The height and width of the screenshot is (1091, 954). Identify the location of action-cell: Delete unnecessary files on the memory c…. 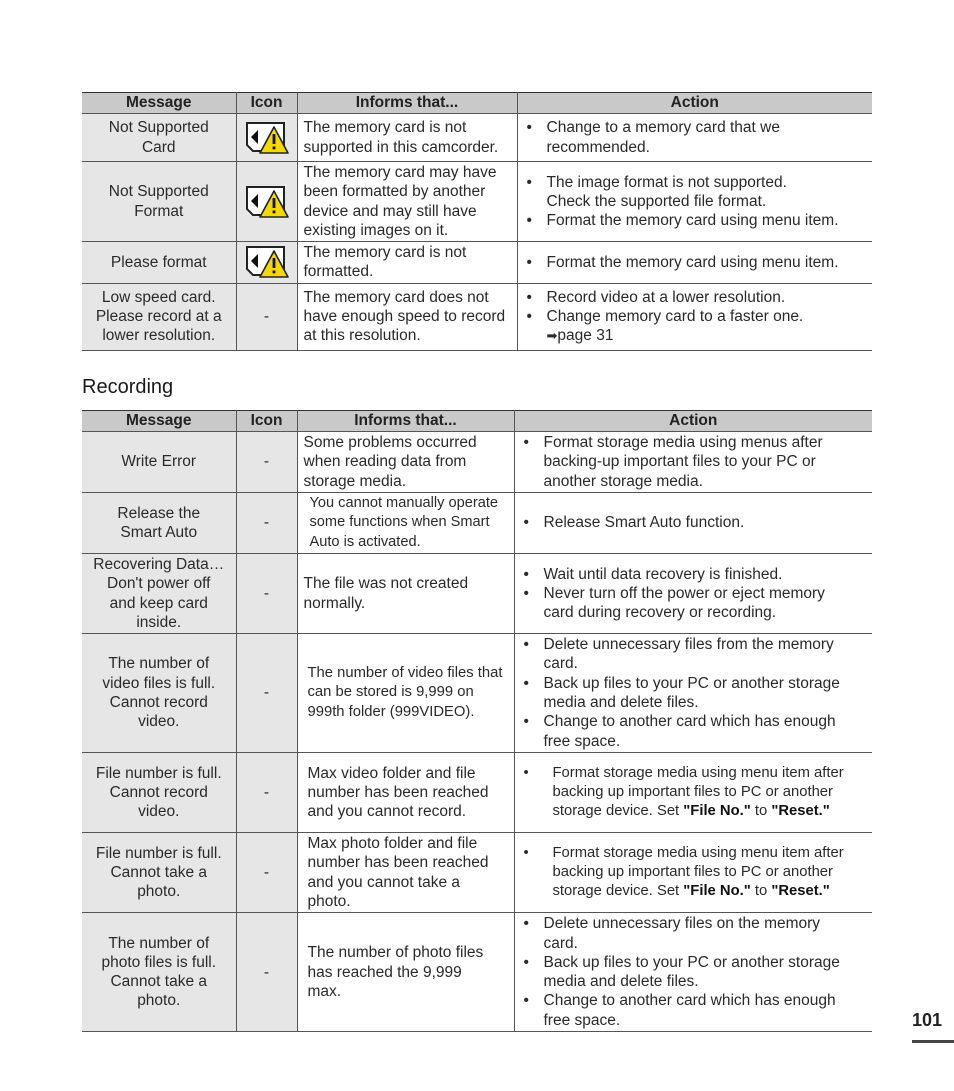
(692, 972).